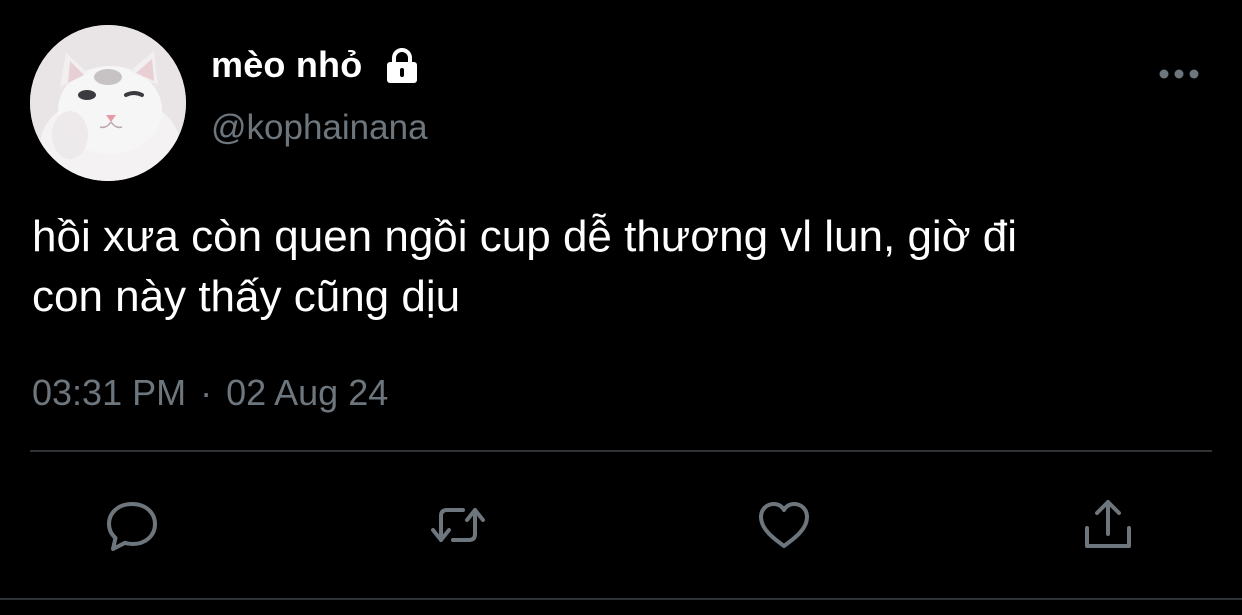 The image size is (1242, 615). I want to click on retweet-button, so click(458, 525).